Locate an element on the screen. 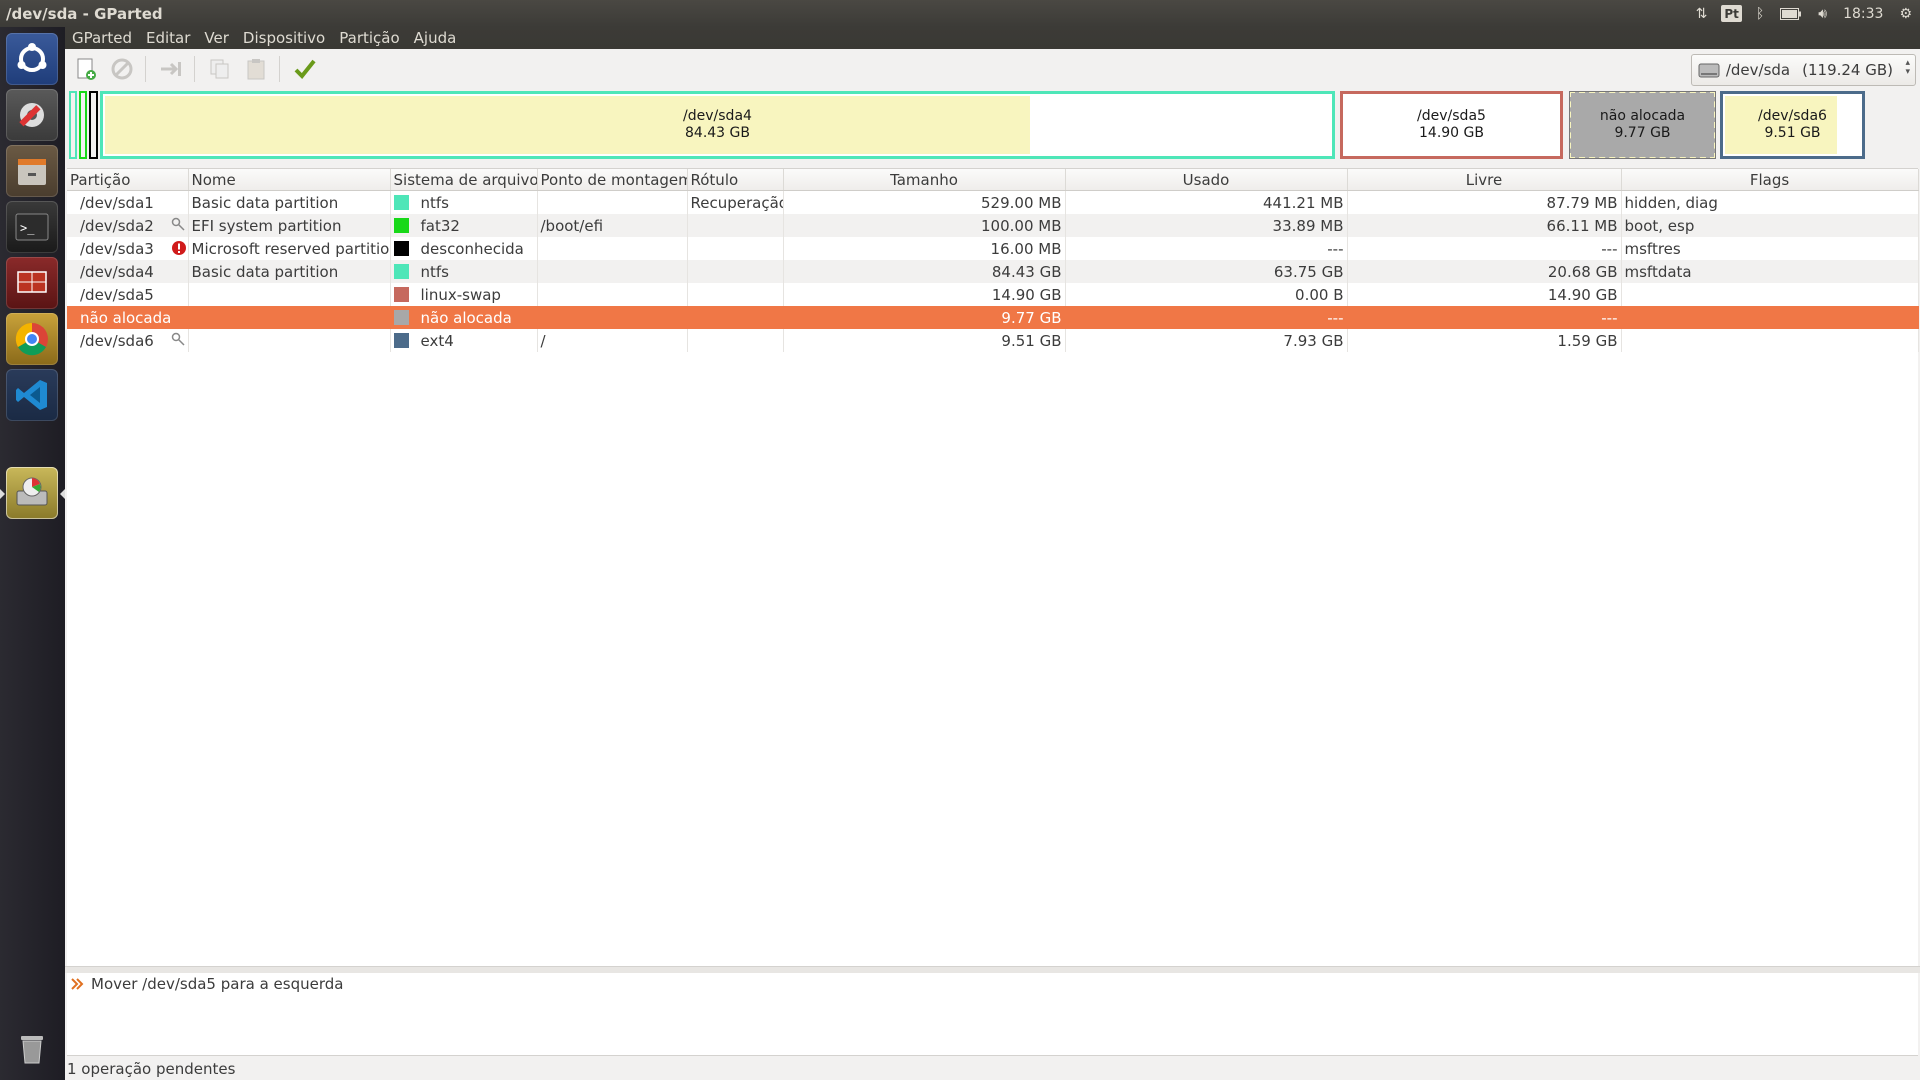 The width and height of the screenshot is (1920, 1080). cell-flags: msftres is located at coordinates (1770, 248).